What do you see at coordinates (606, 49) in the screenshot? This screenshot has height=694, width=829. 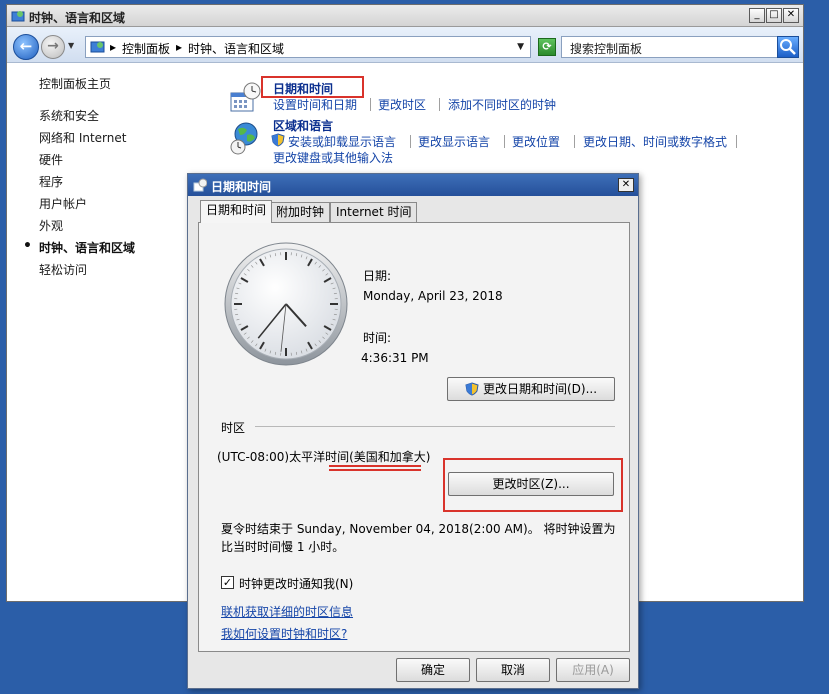 I see `search-placeholder: 搜索控制面板` at bounding box center [606, 49].